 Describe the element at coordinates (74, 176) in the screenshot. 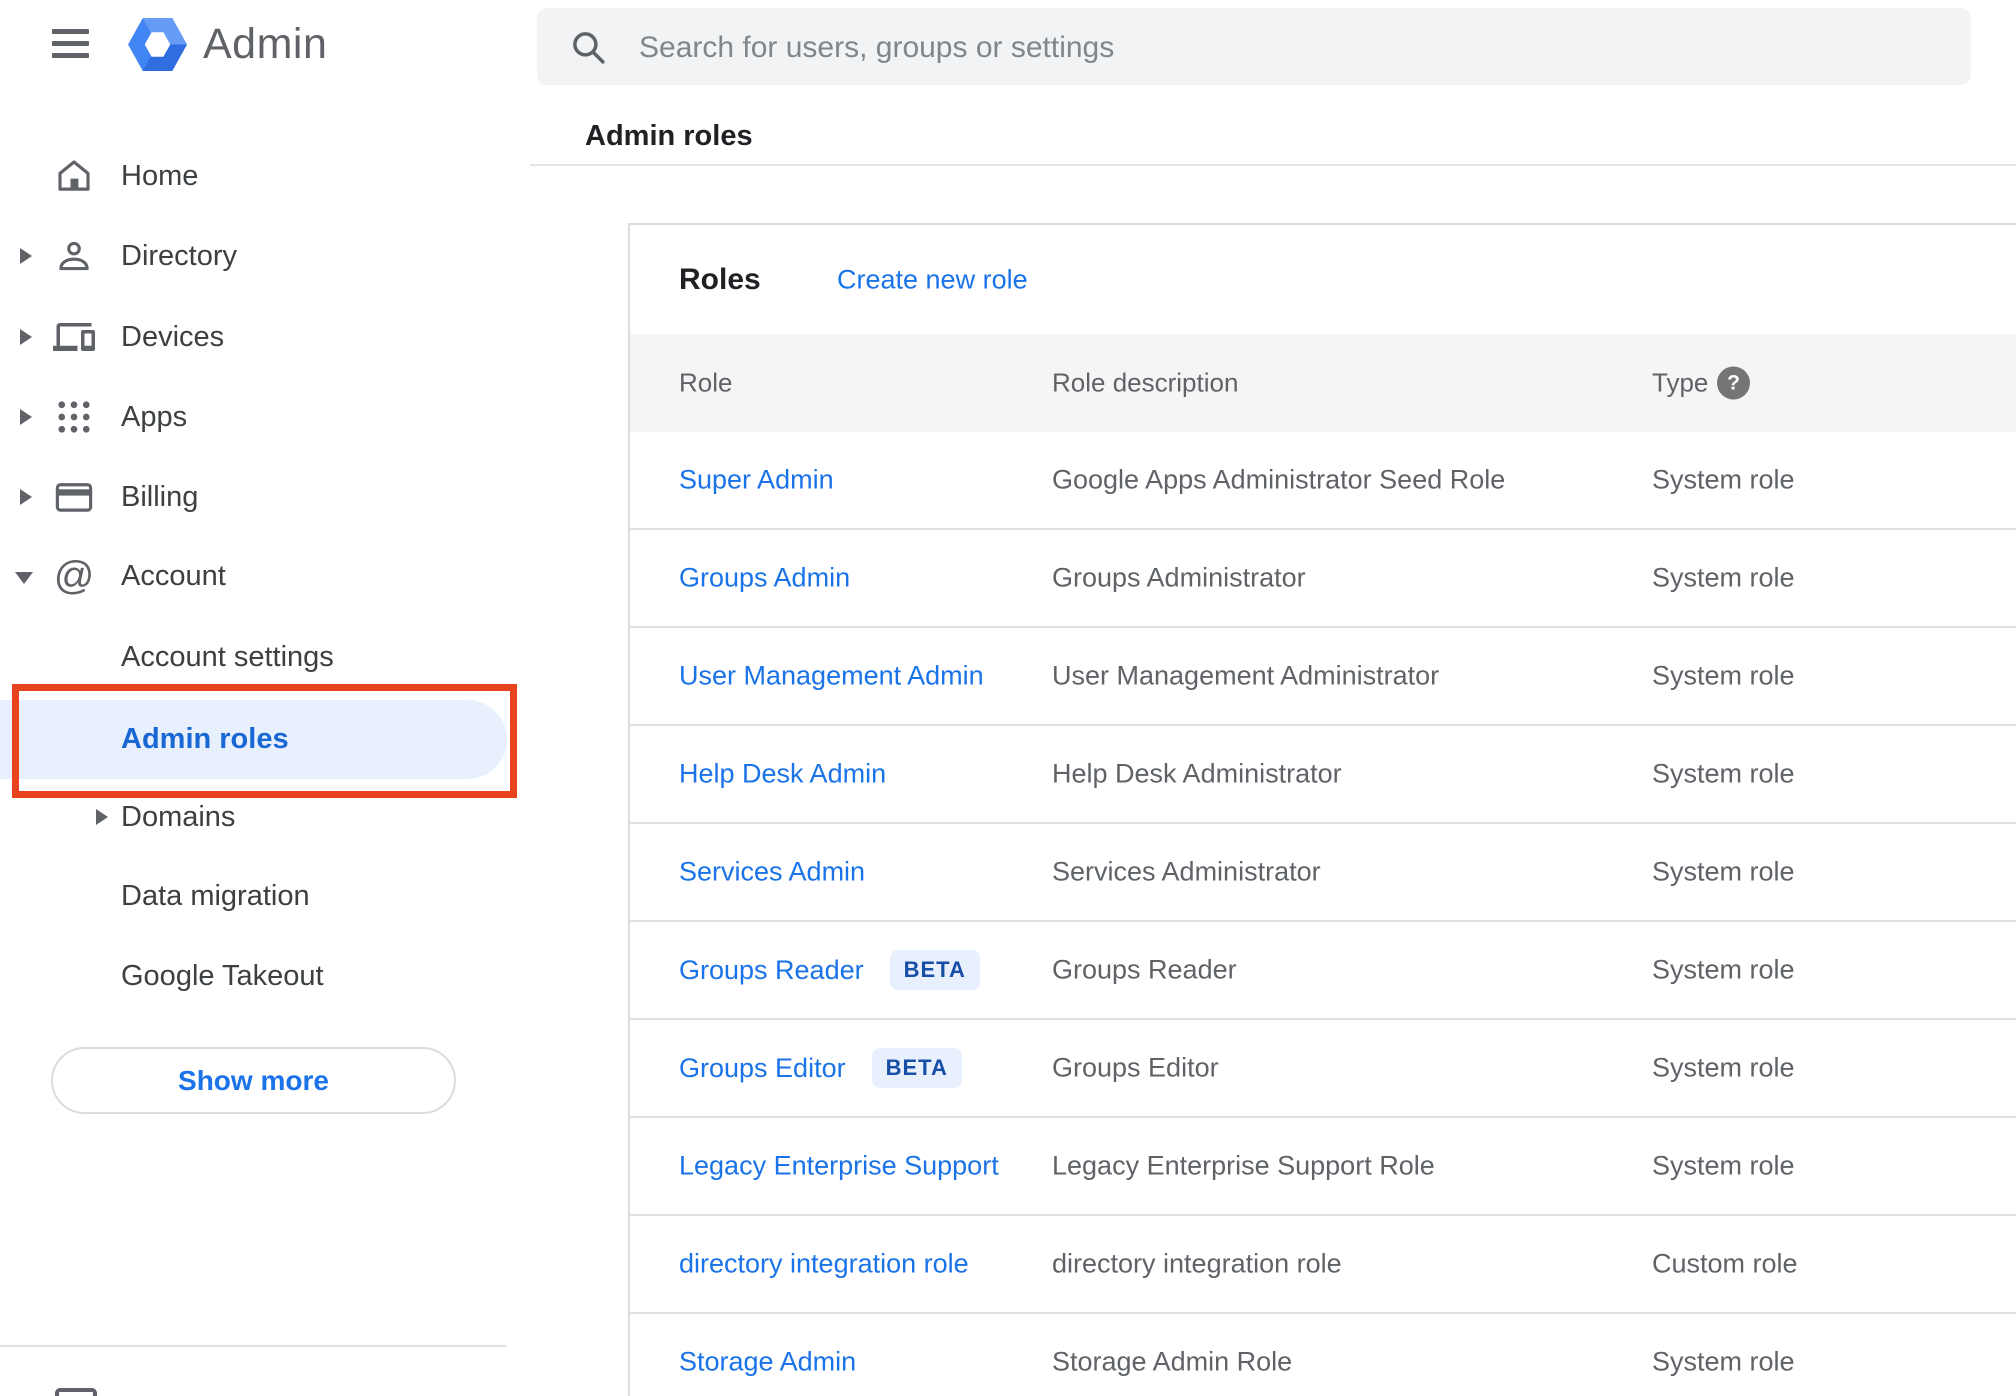

I see `home-icon` at that location.